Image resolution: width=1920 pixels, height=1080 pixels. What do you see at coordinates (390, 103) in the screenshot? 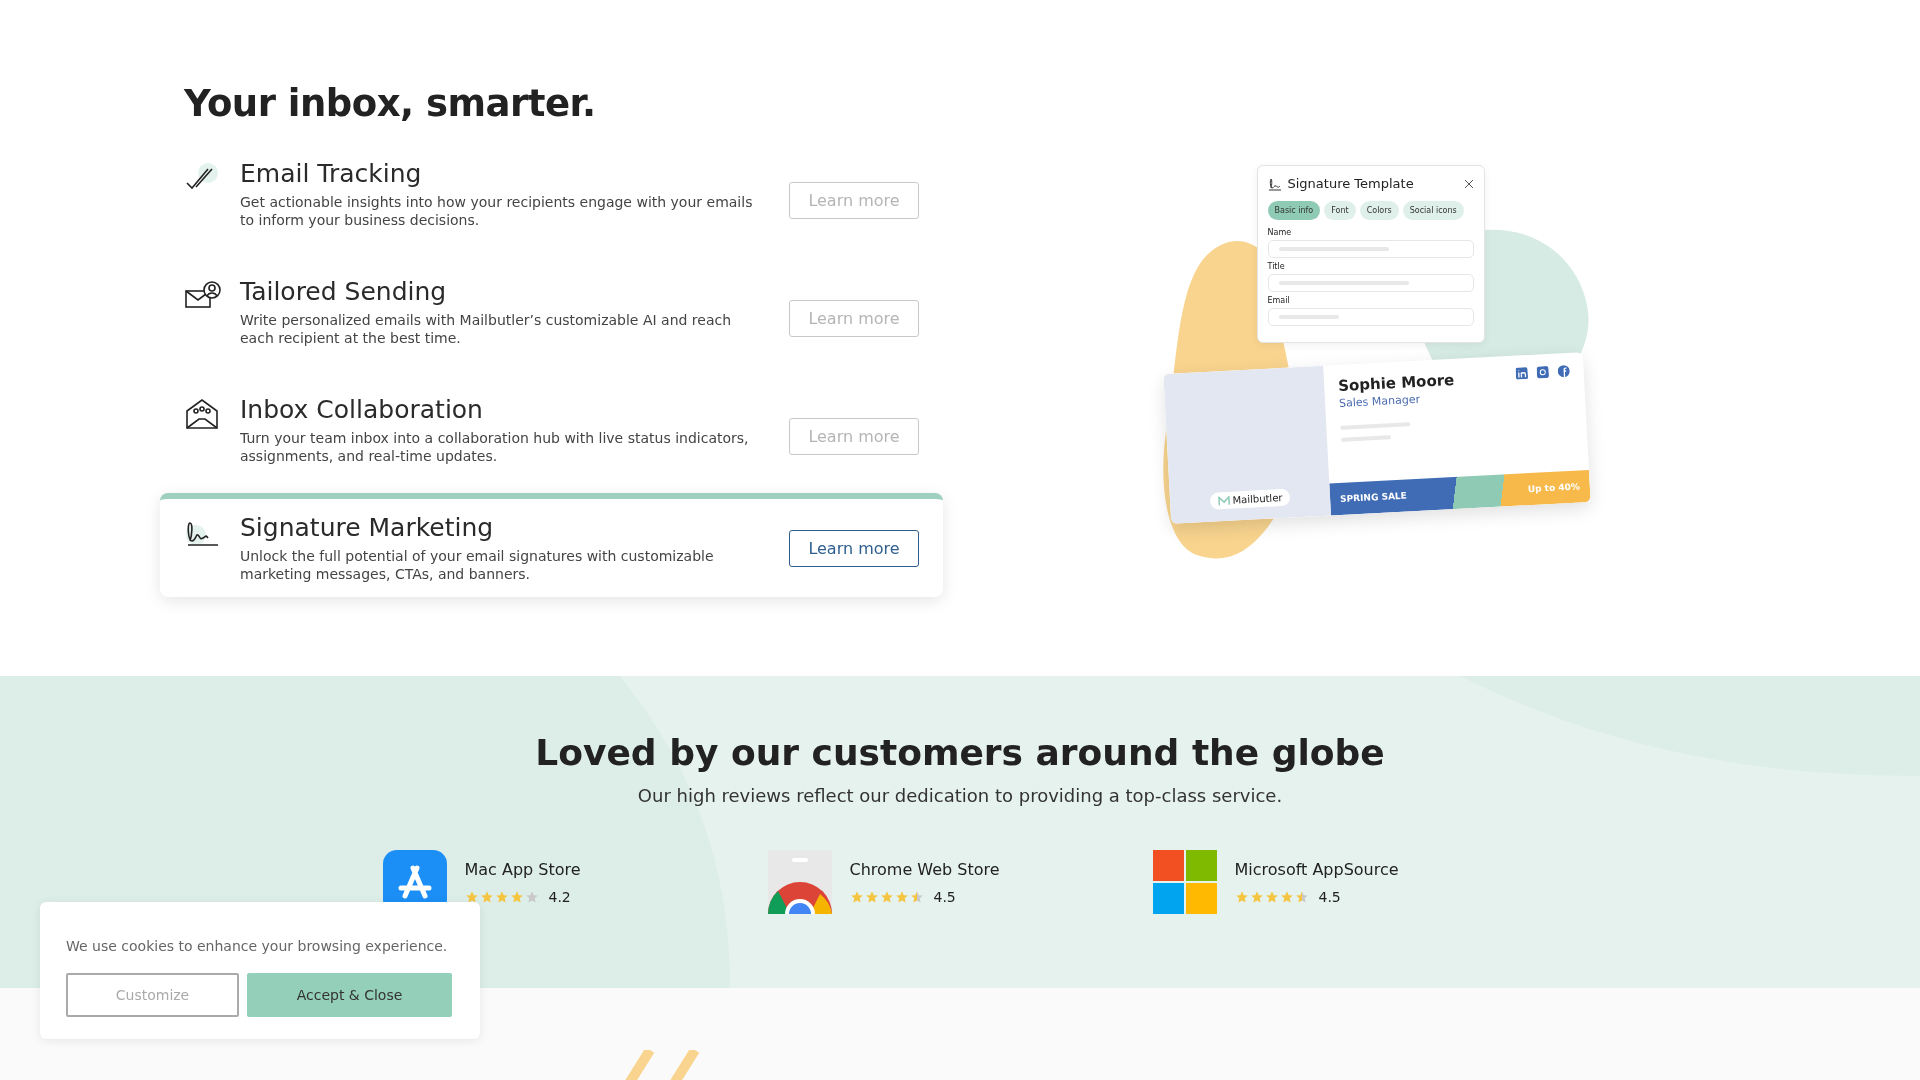
I see `section-heading: Your inbox, smarter.` at bounding box center [390, 103].